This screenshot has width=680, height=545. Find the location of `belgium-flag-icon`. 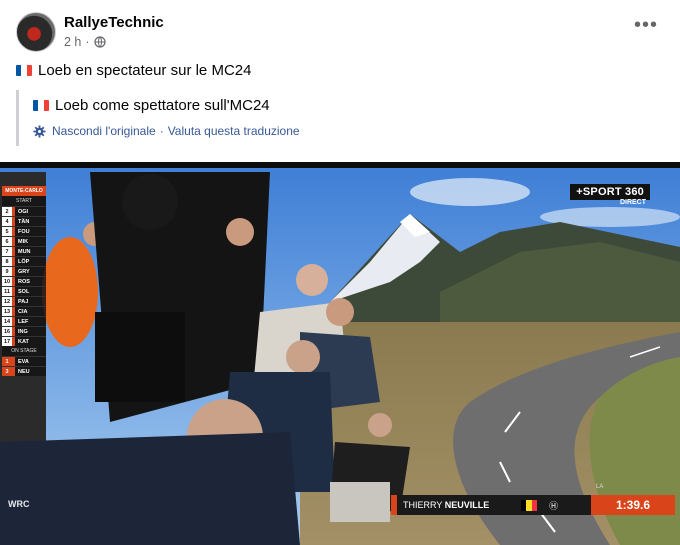

belgium-flag-icon is located at coordinates (529, 505).